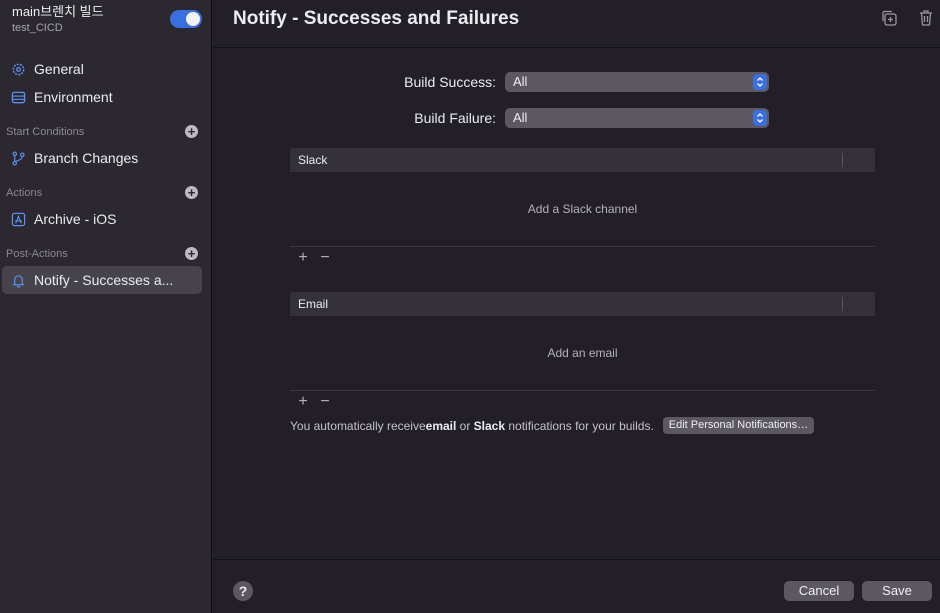 This screenshot has width=940, height=613. I want to click on save-button: Save, so click(897, 591).